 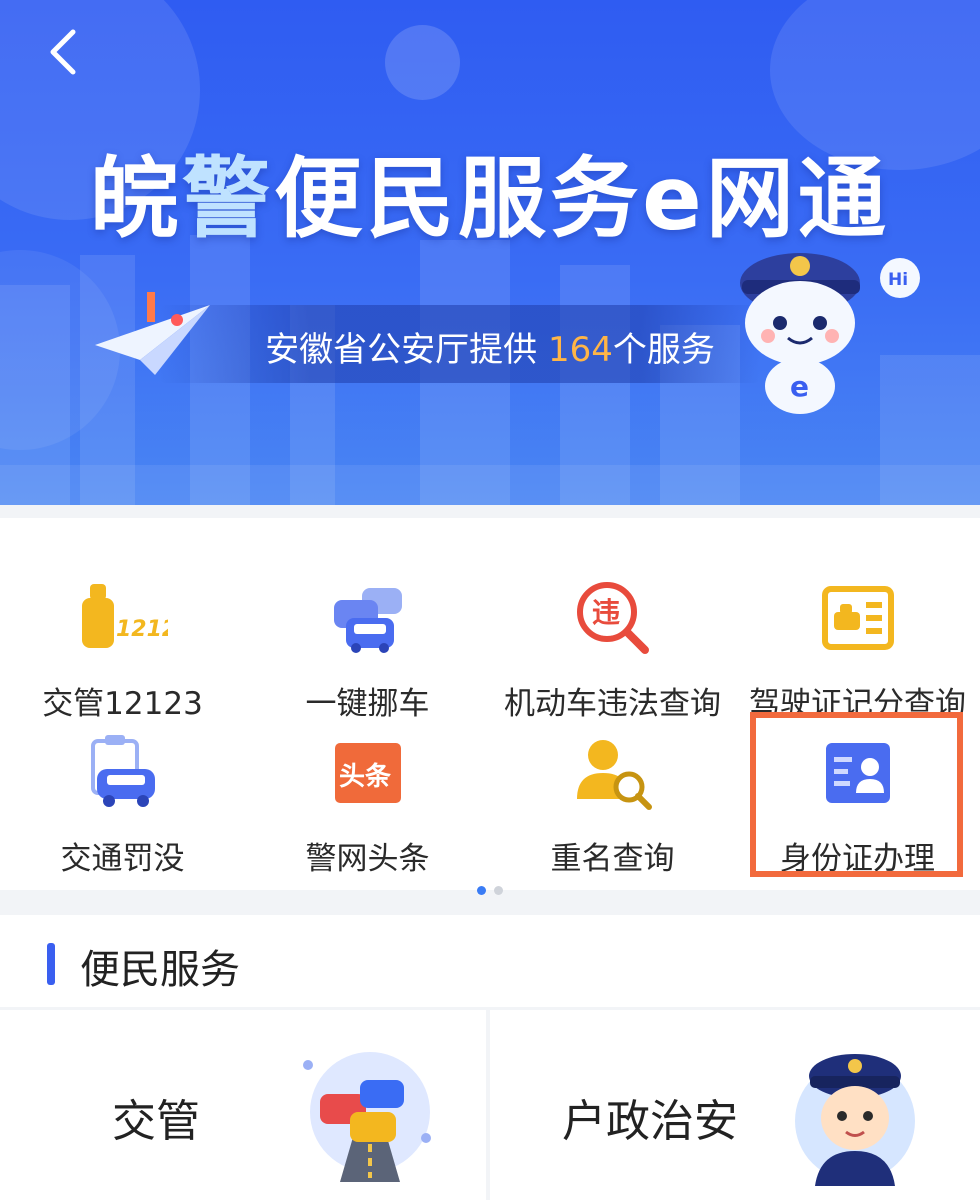 What do you see at coordinates (142, 629) in the screenshot?
I see `svg-text: 12123` at bounding box center [142, 629].